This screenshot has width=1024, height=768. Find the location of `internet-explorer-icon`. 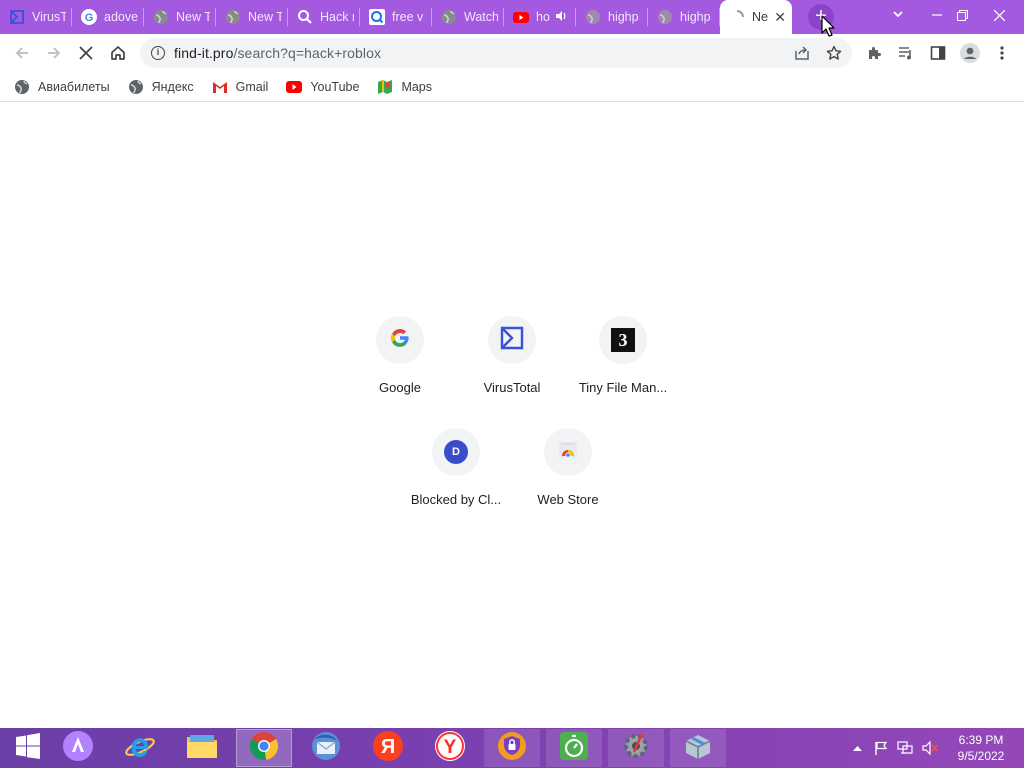

internet-explorer-icon is located at coordinates (140, 748).